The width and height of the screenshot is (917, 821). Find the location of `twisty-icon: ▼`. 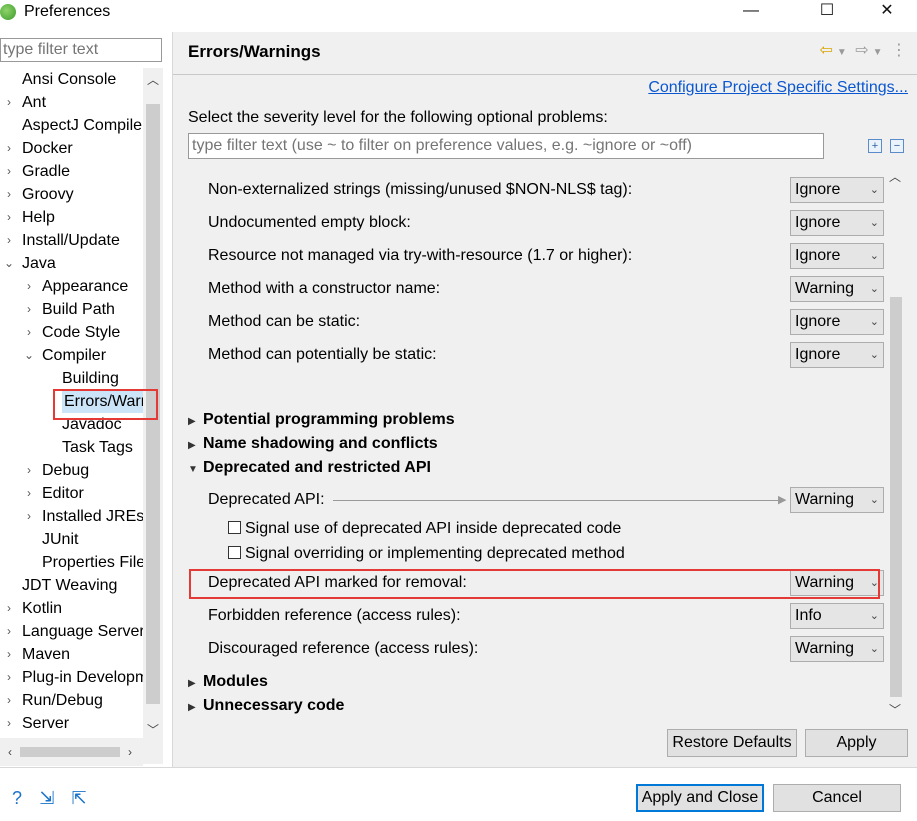

twisty-icon: ▼ is located at coordinates (194, 470).